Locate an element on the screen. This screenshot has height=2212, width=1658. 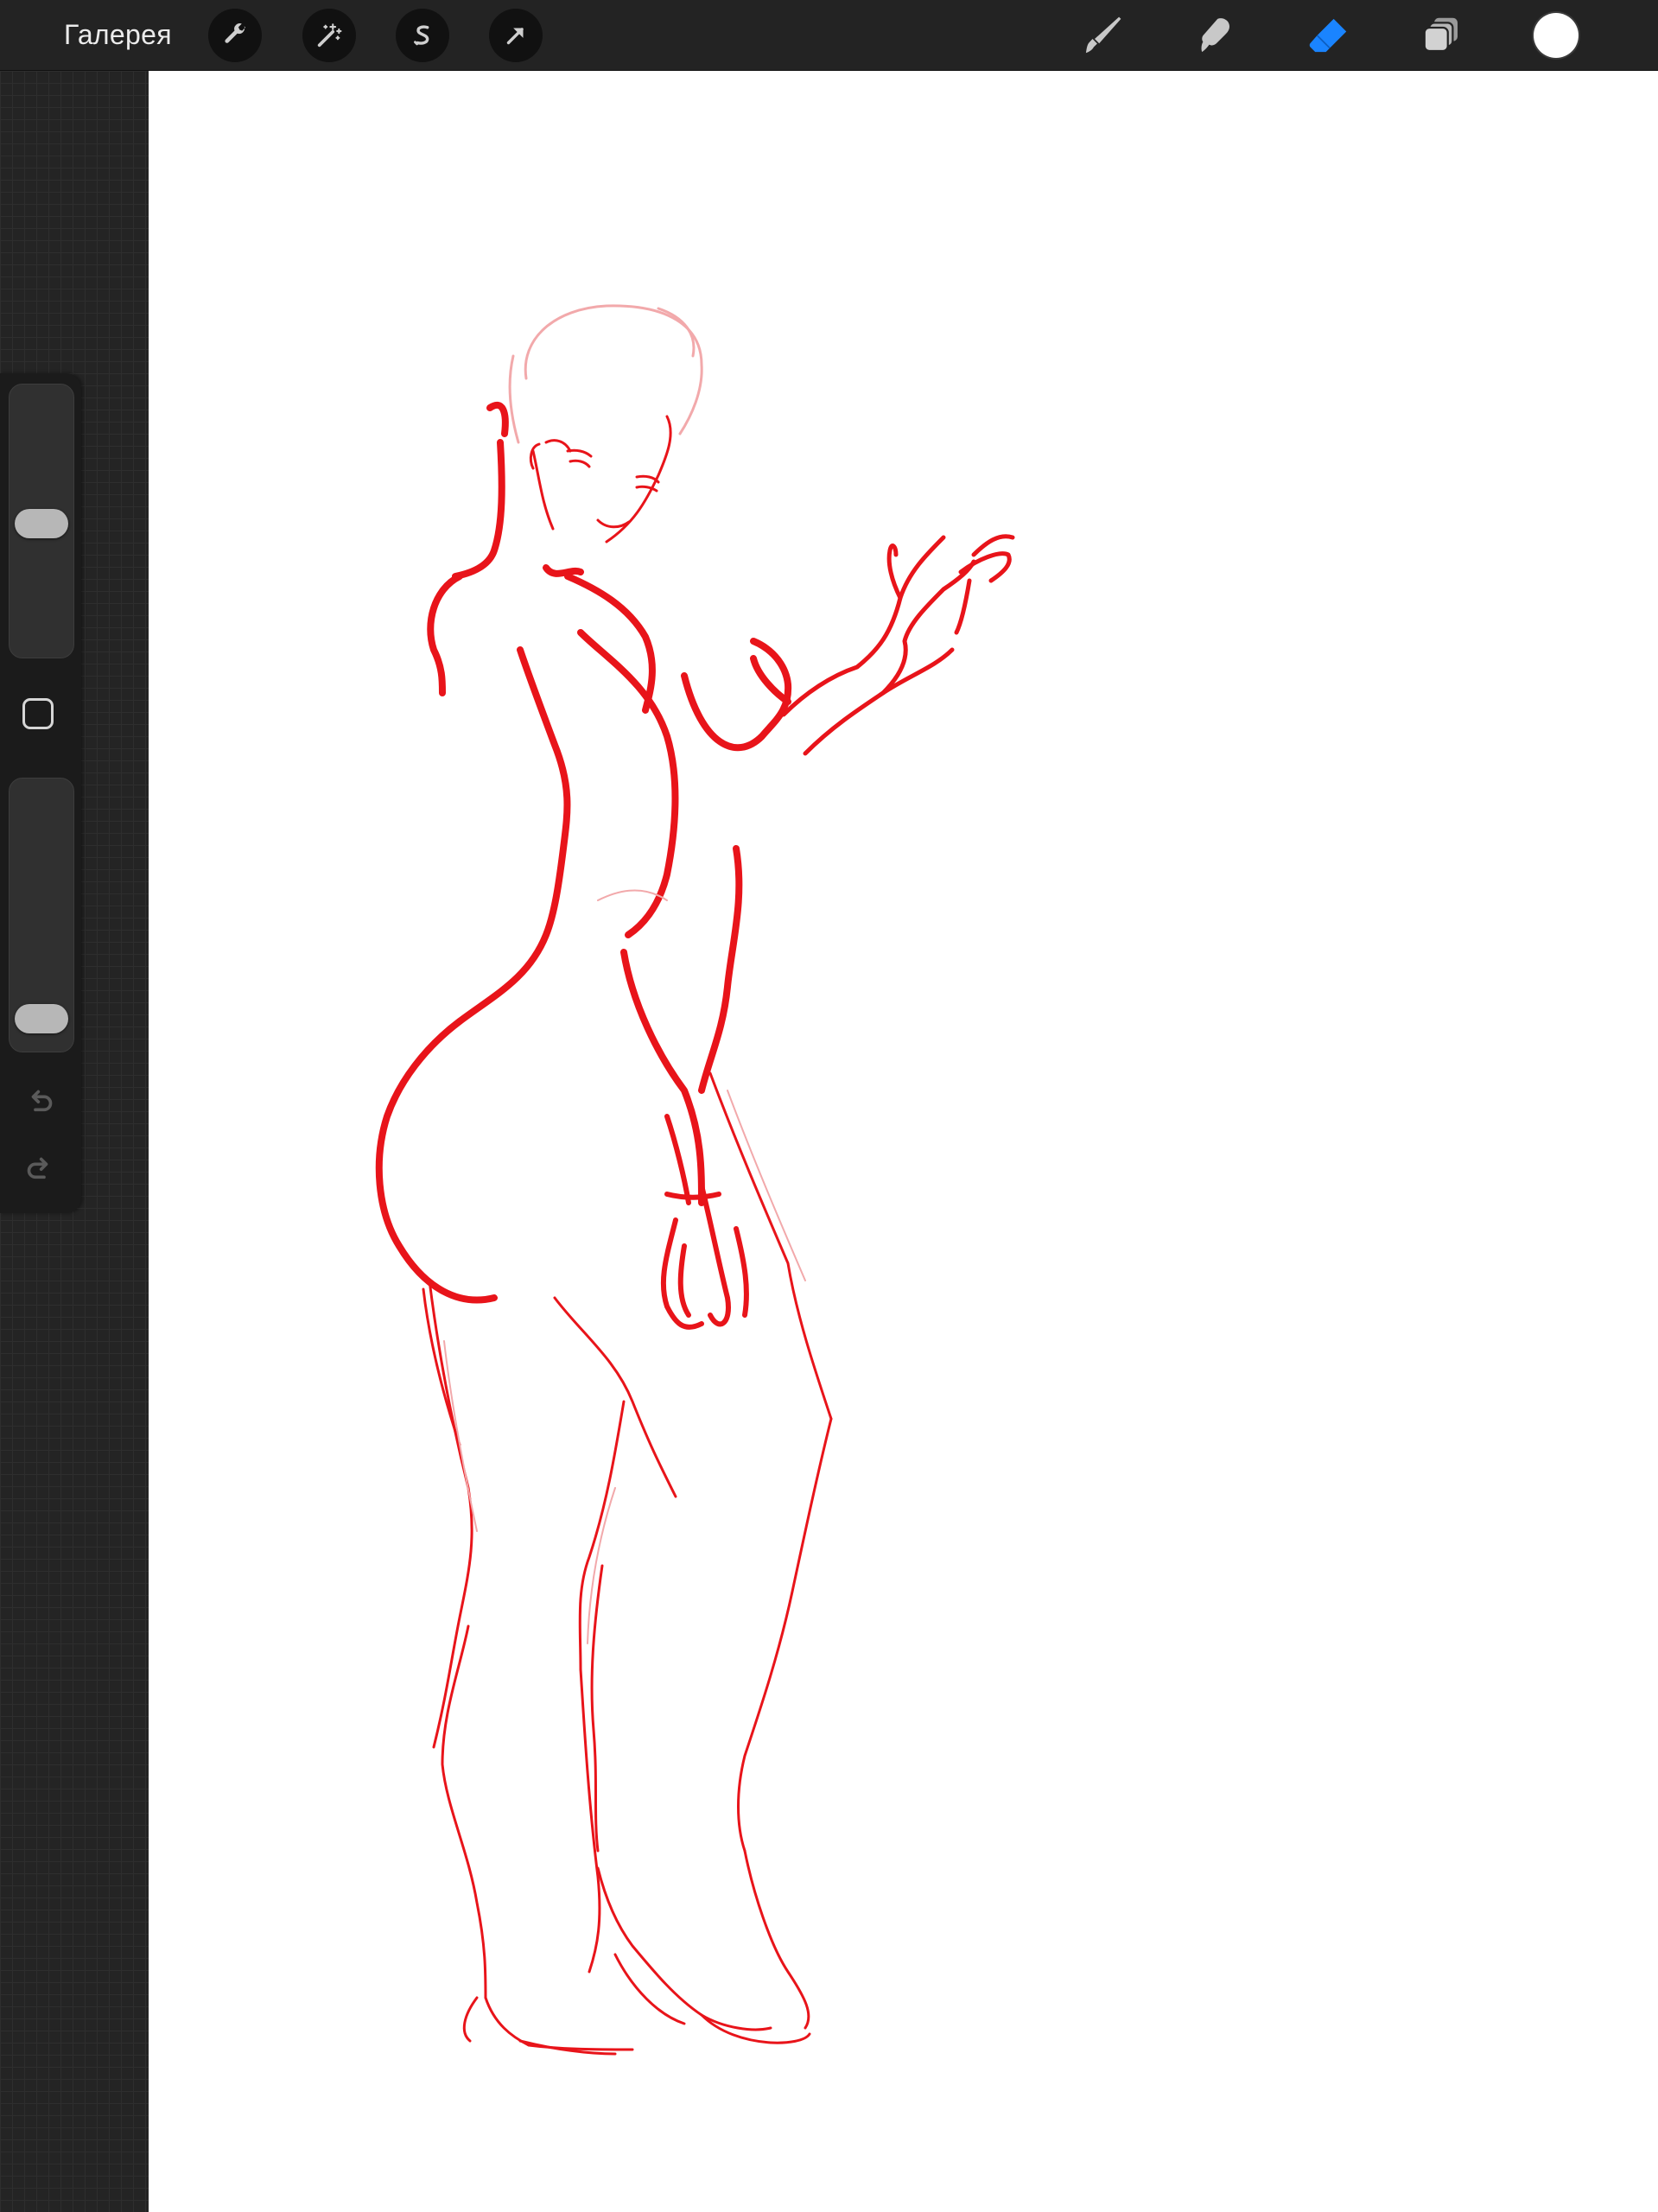
opacity-thumb is located at coordinates (41, 1018).